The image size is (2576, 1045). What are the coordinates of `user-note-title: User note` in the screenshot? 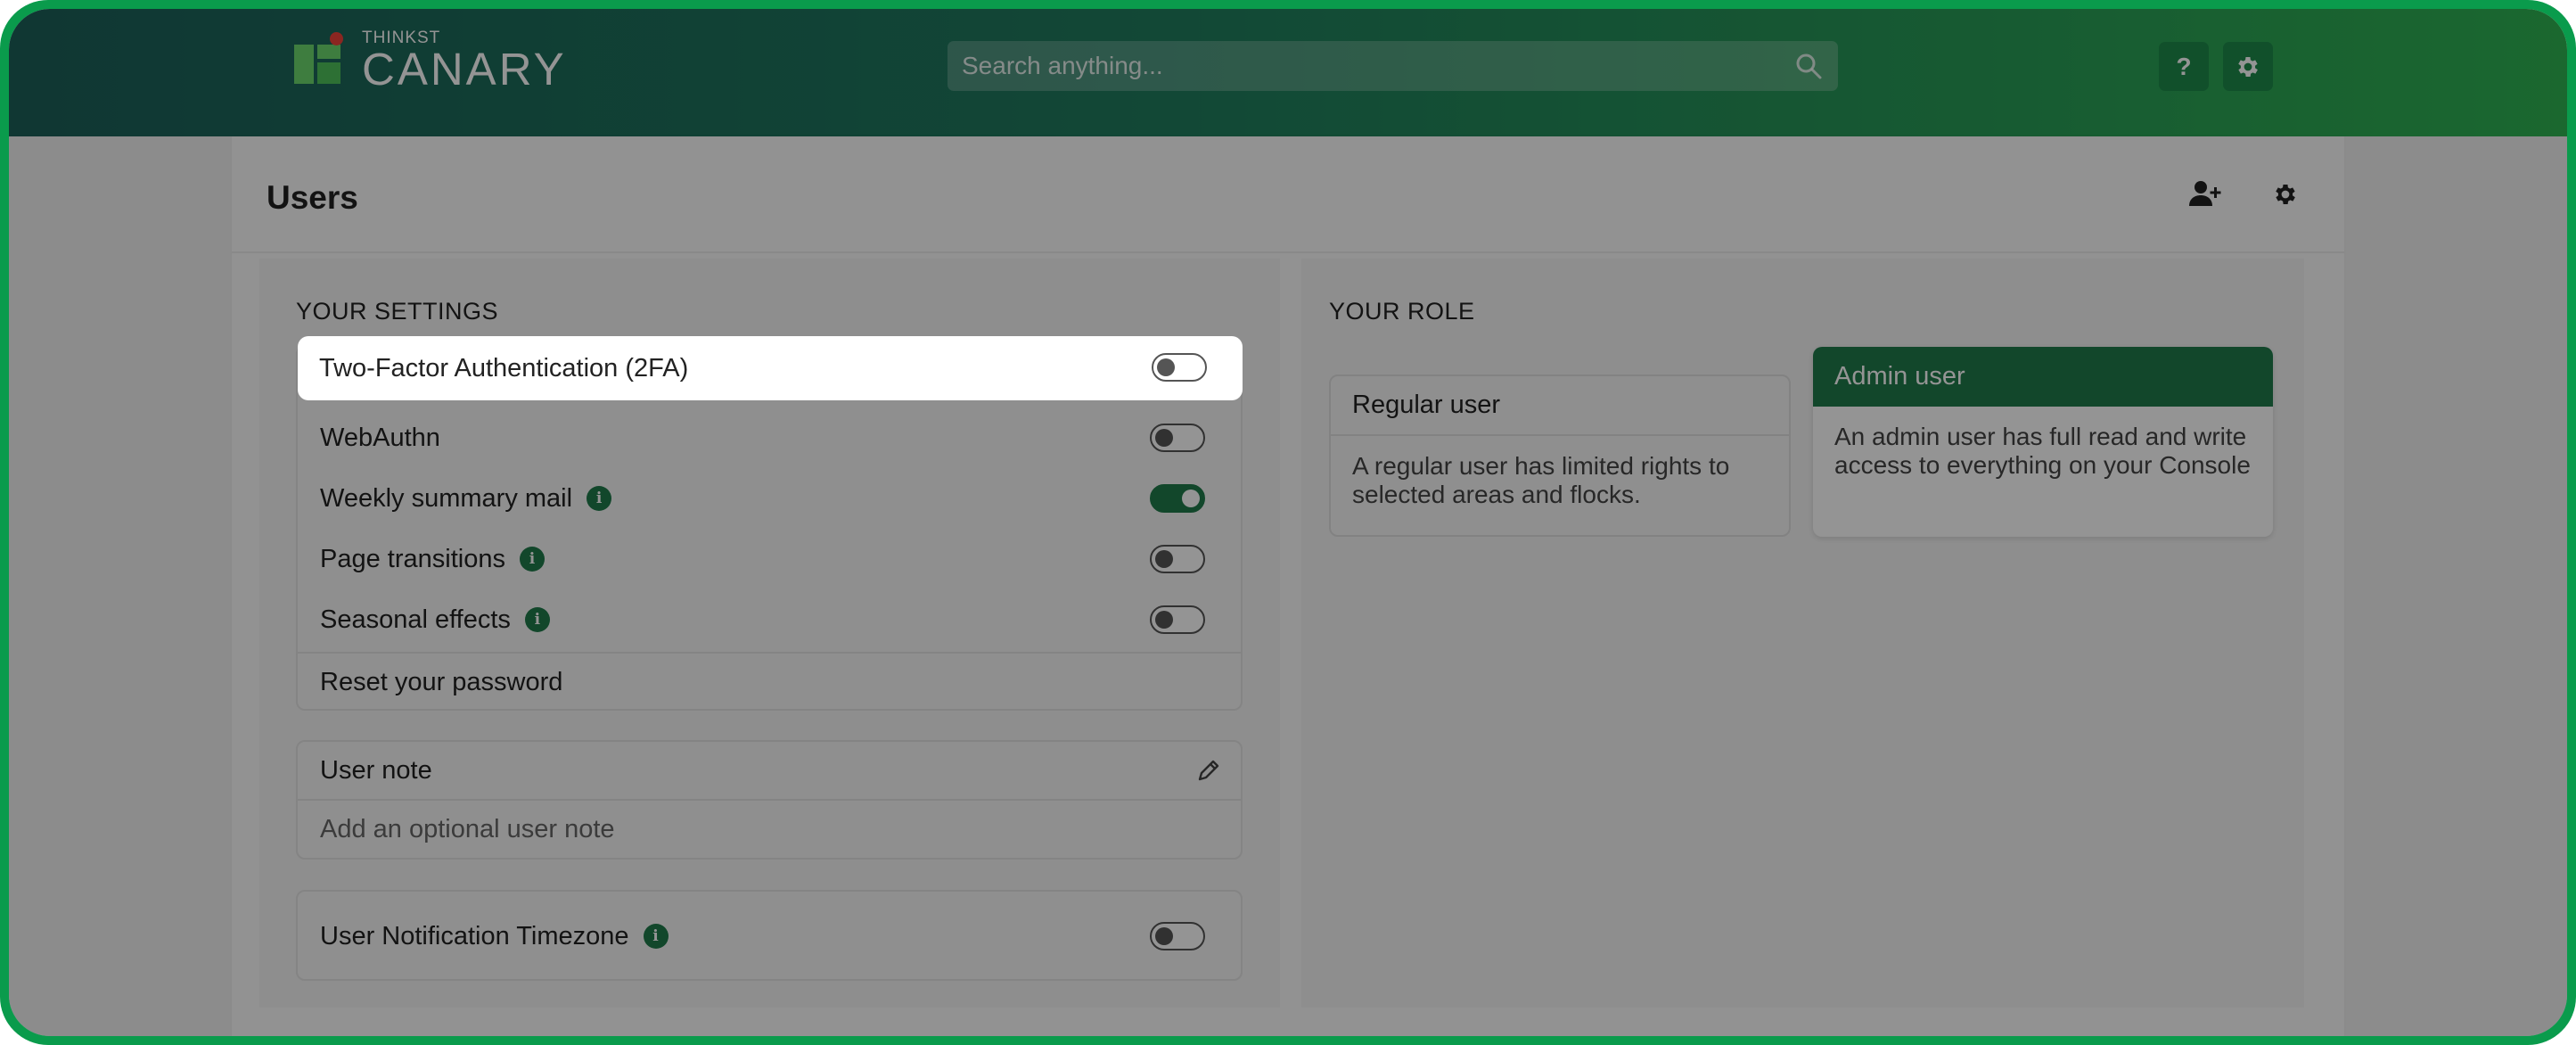 It's located at (376, 770).